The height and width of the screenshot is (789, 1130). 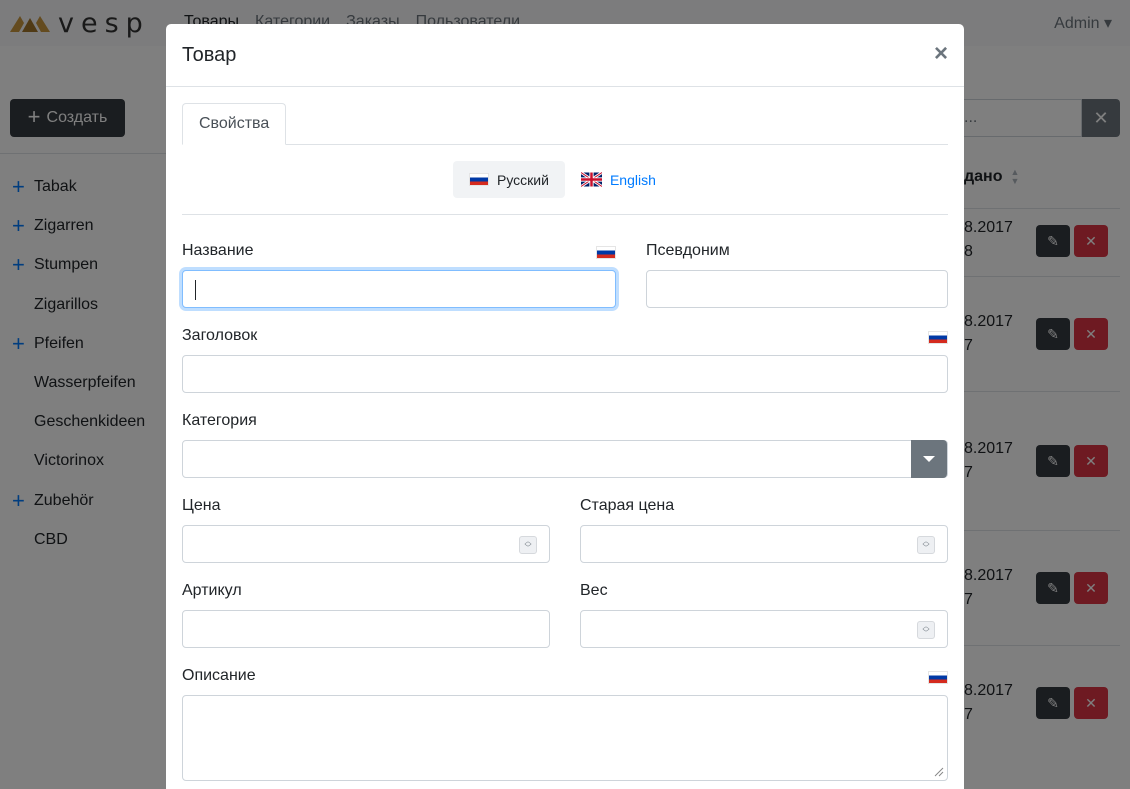 What do you see at coordinates (218, 250) in the screenshot?
I see `name-label: Название` at bounding box center [218, 250].